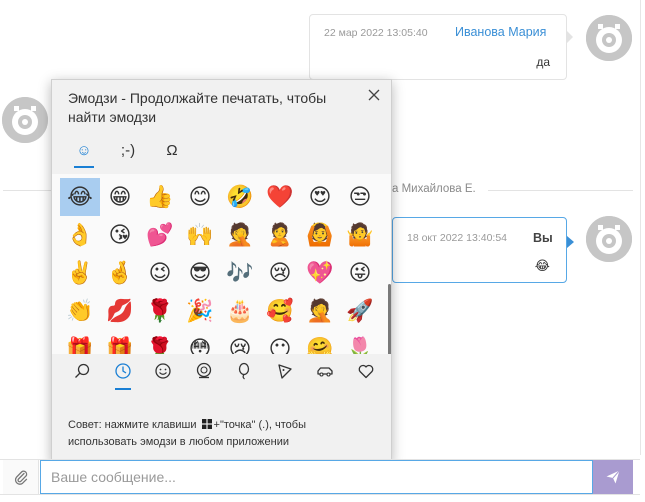 Image resolution: width=645 pixels, height=502 pixels. What do you see at coordinates (500, 32) in the screenshot?
I see `message-author: Иванова Мария` at bounding box center [500, 32].